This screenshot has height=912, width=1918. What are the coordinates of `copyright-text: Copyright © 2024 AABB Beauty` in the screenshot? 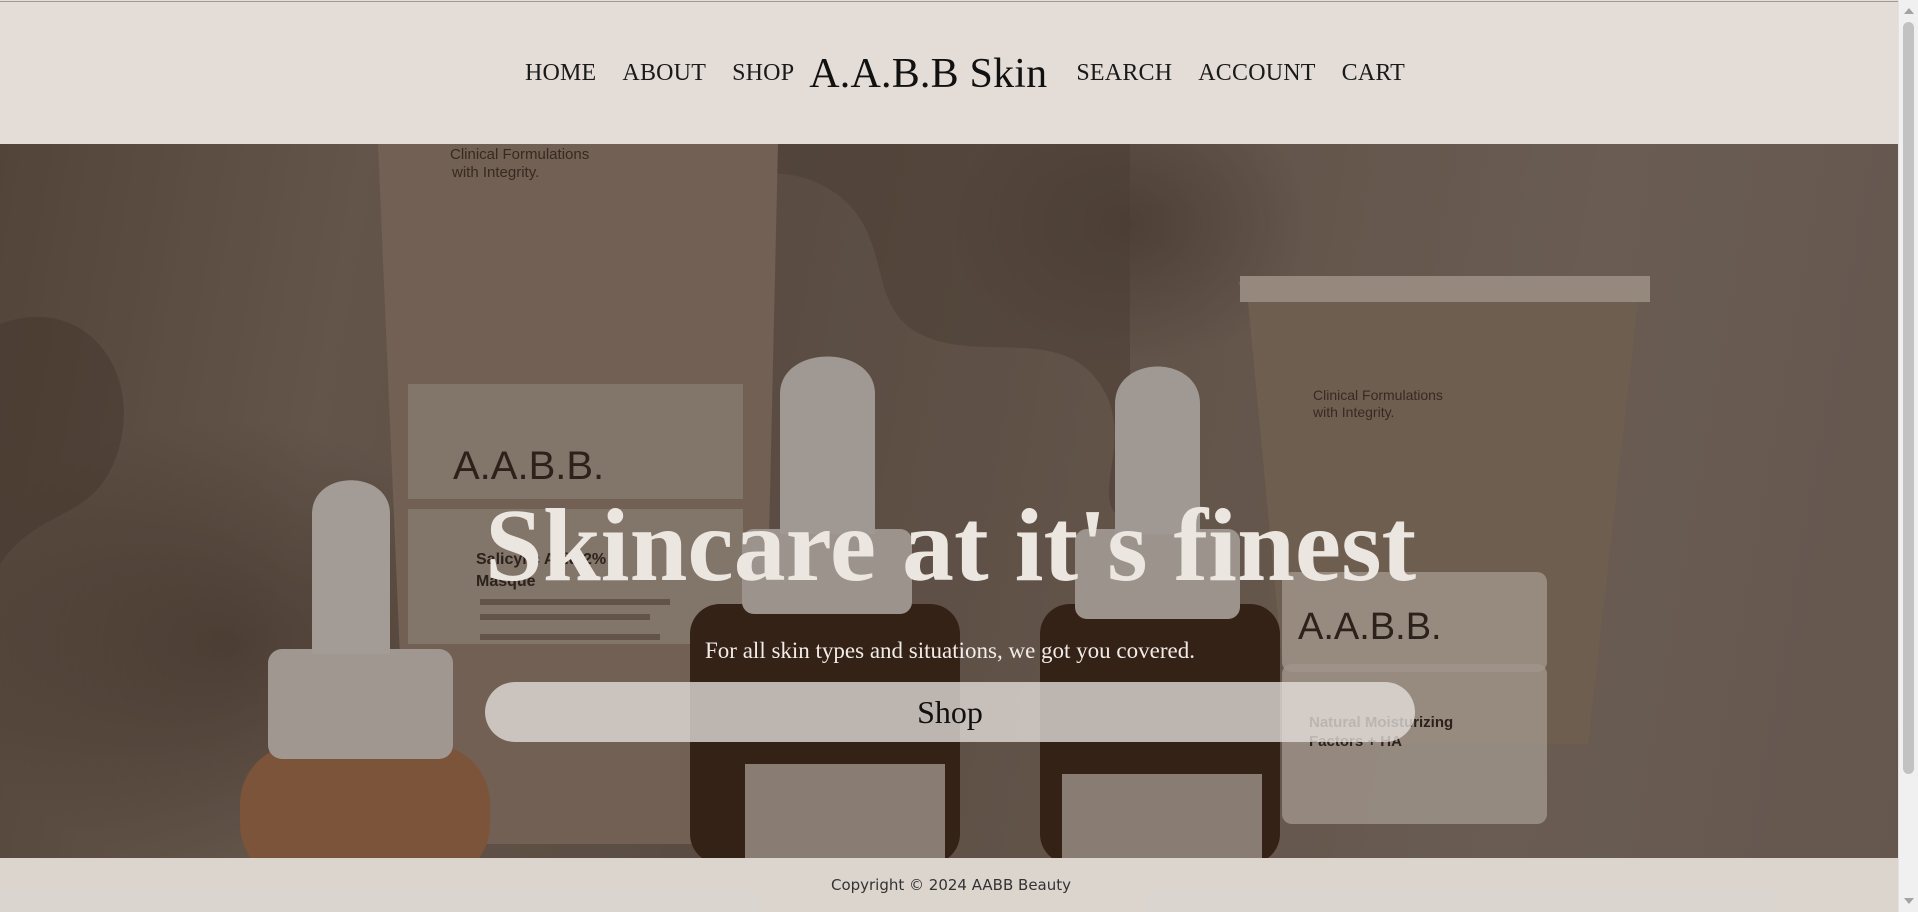 It's located at (951, 885).